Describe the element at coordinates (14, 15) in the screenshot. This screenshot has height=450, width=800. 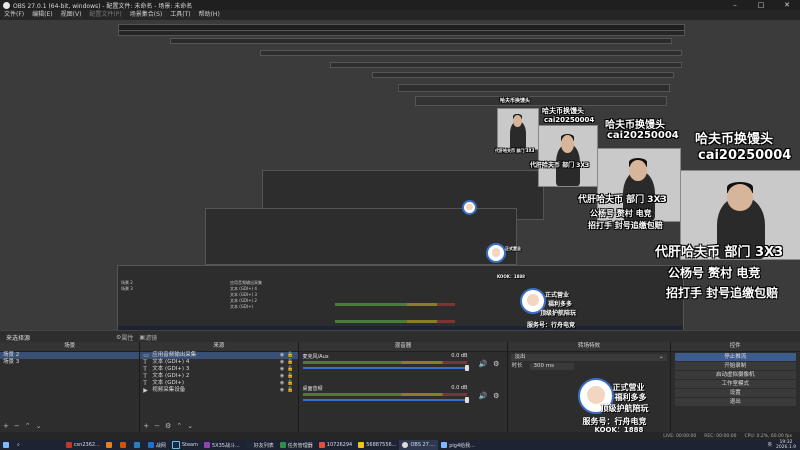
I see `menu-file: 文件(F)` at that location.